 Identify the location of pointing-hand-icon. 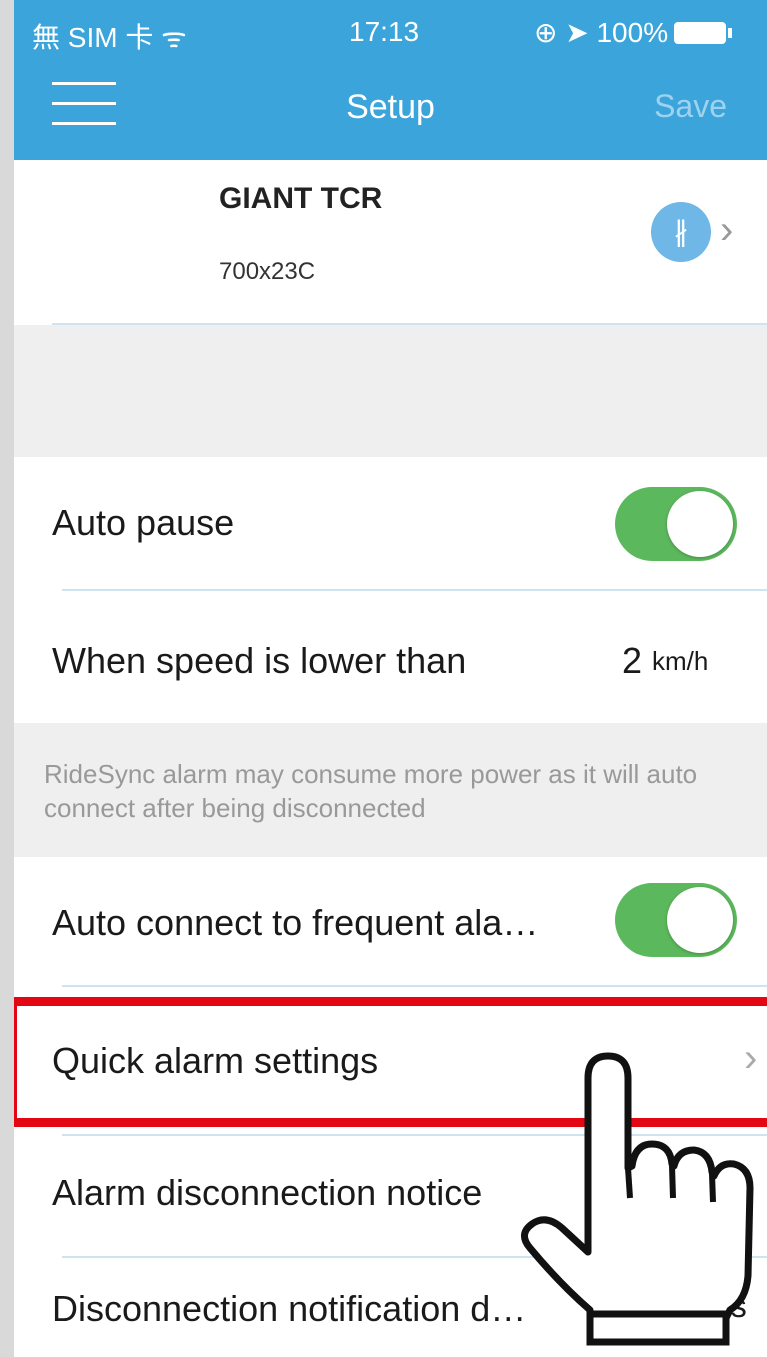
(637, 1199).